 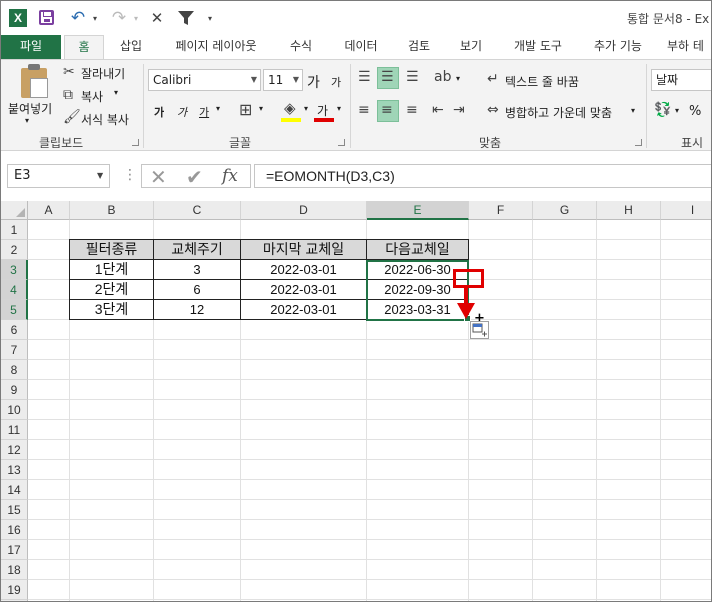 I want to click on table-cell: 12, so click(x=197, y=309).